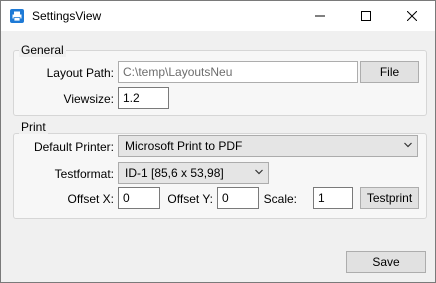 This screenshot has height=283, width=436. Describe the element at coordinates (174, 173) in the screenshot. I see `testformat-value: ID-1 [85,6 x 53,98]` at that location.